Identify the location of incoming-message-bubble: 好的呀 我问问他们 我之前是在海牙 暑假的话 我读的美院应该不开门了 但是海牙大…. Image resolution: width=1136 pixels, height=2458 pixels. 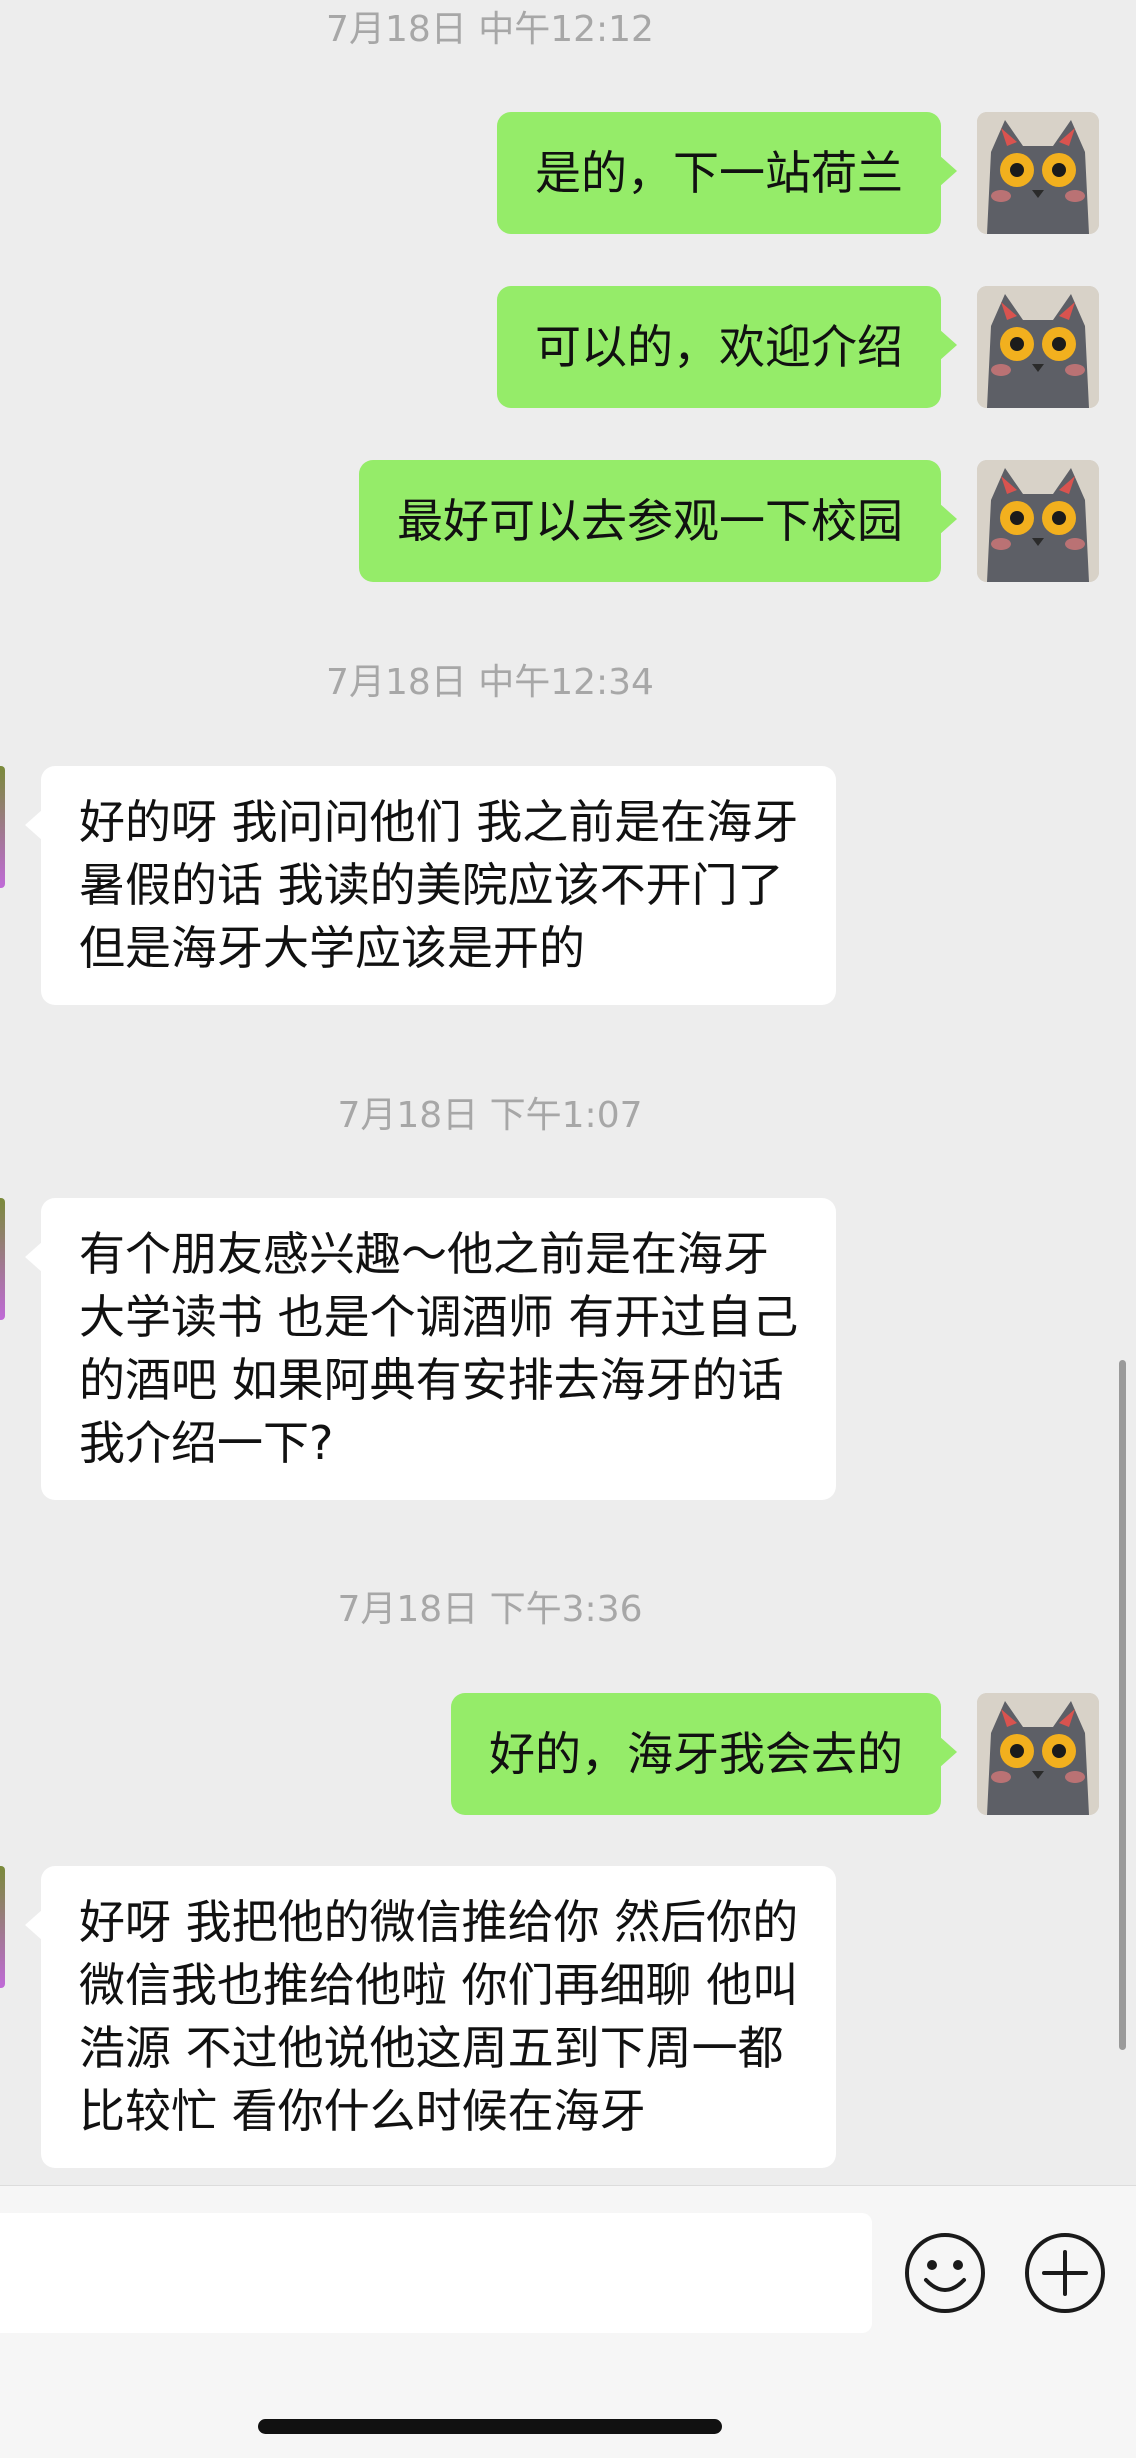
(430, 885).